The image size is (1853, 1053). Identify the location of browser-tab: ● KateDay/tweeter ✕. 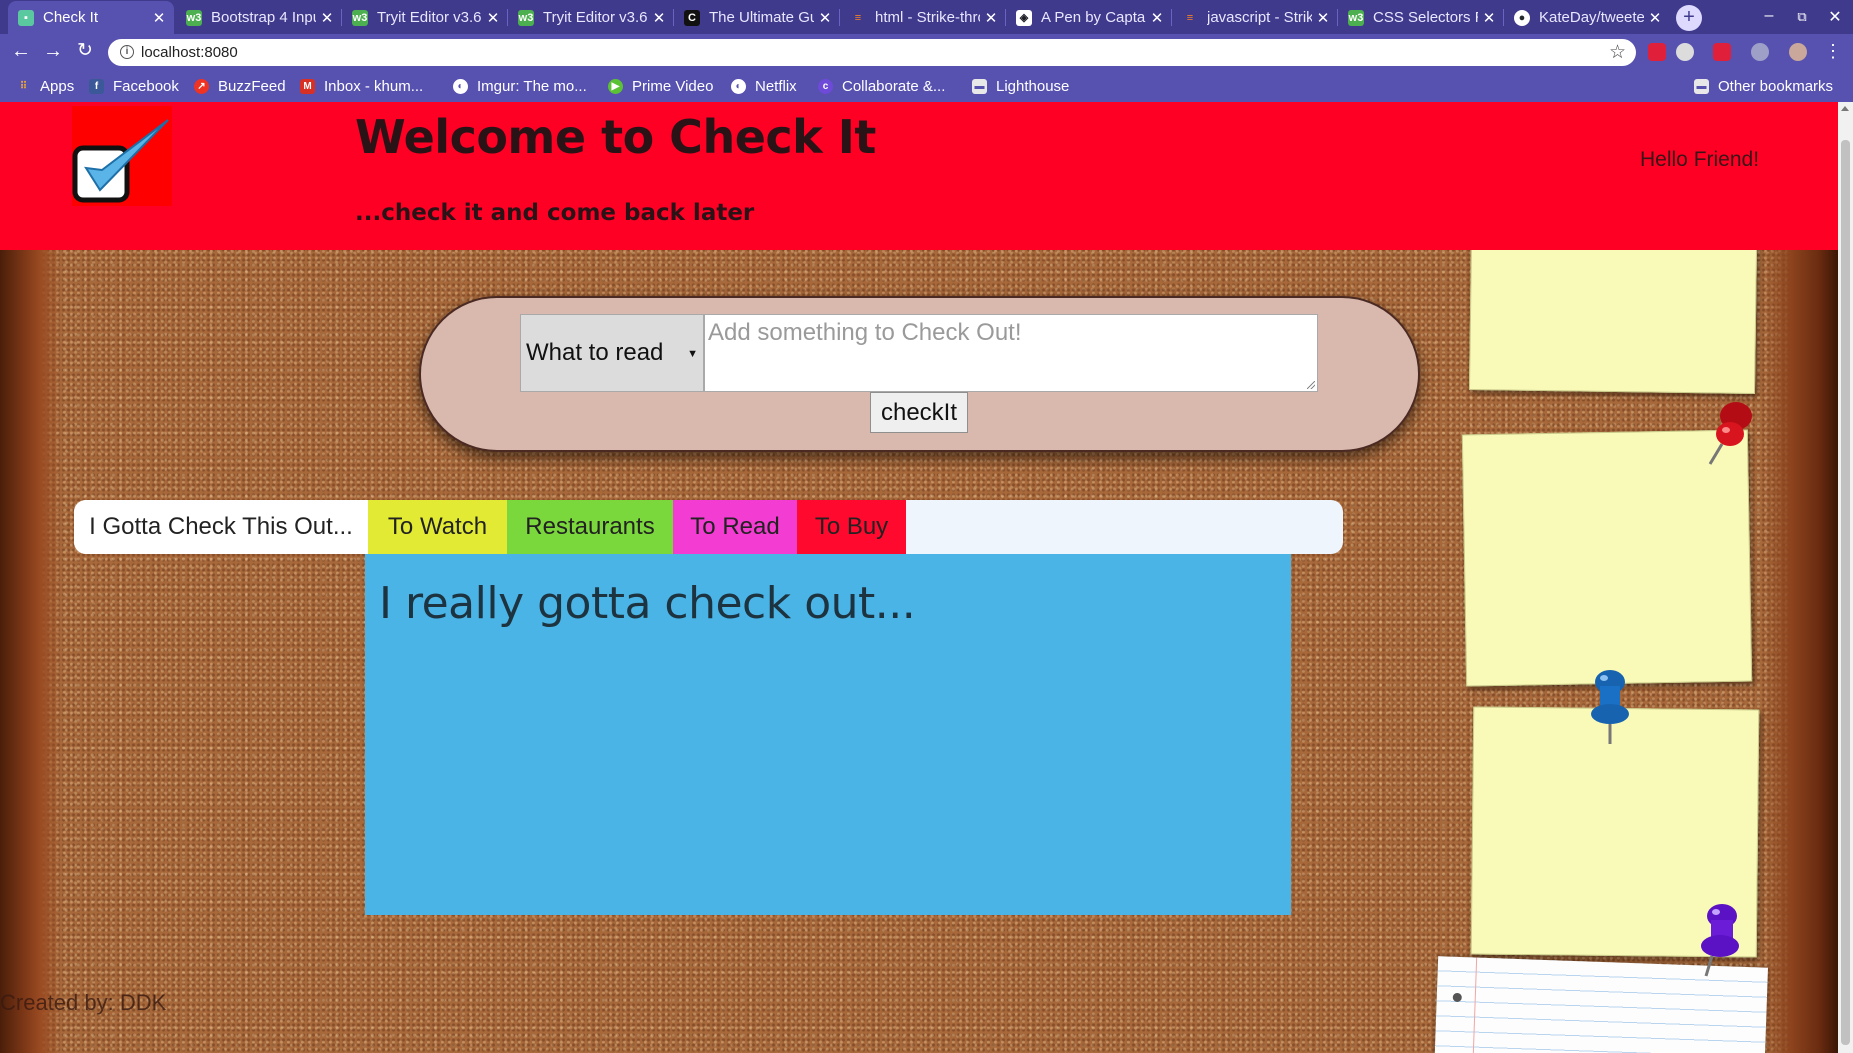
(1587, 17).